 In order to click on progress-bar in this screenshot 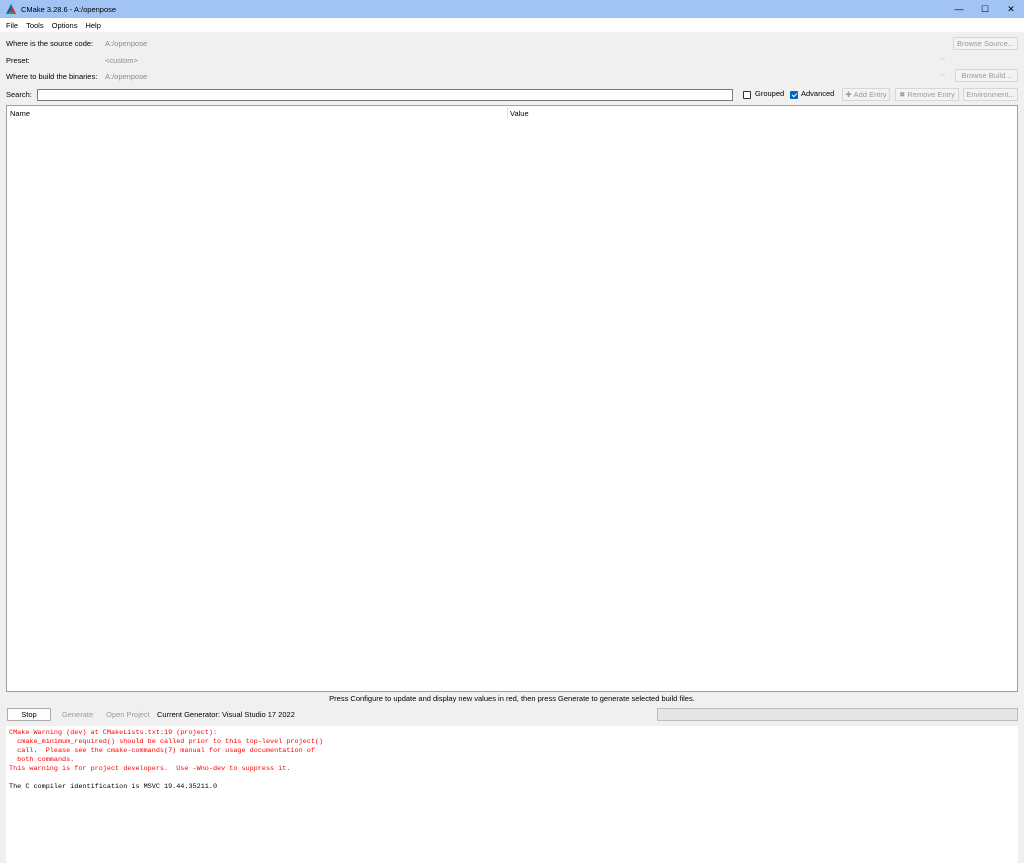, I will do `click(837, 714)`.